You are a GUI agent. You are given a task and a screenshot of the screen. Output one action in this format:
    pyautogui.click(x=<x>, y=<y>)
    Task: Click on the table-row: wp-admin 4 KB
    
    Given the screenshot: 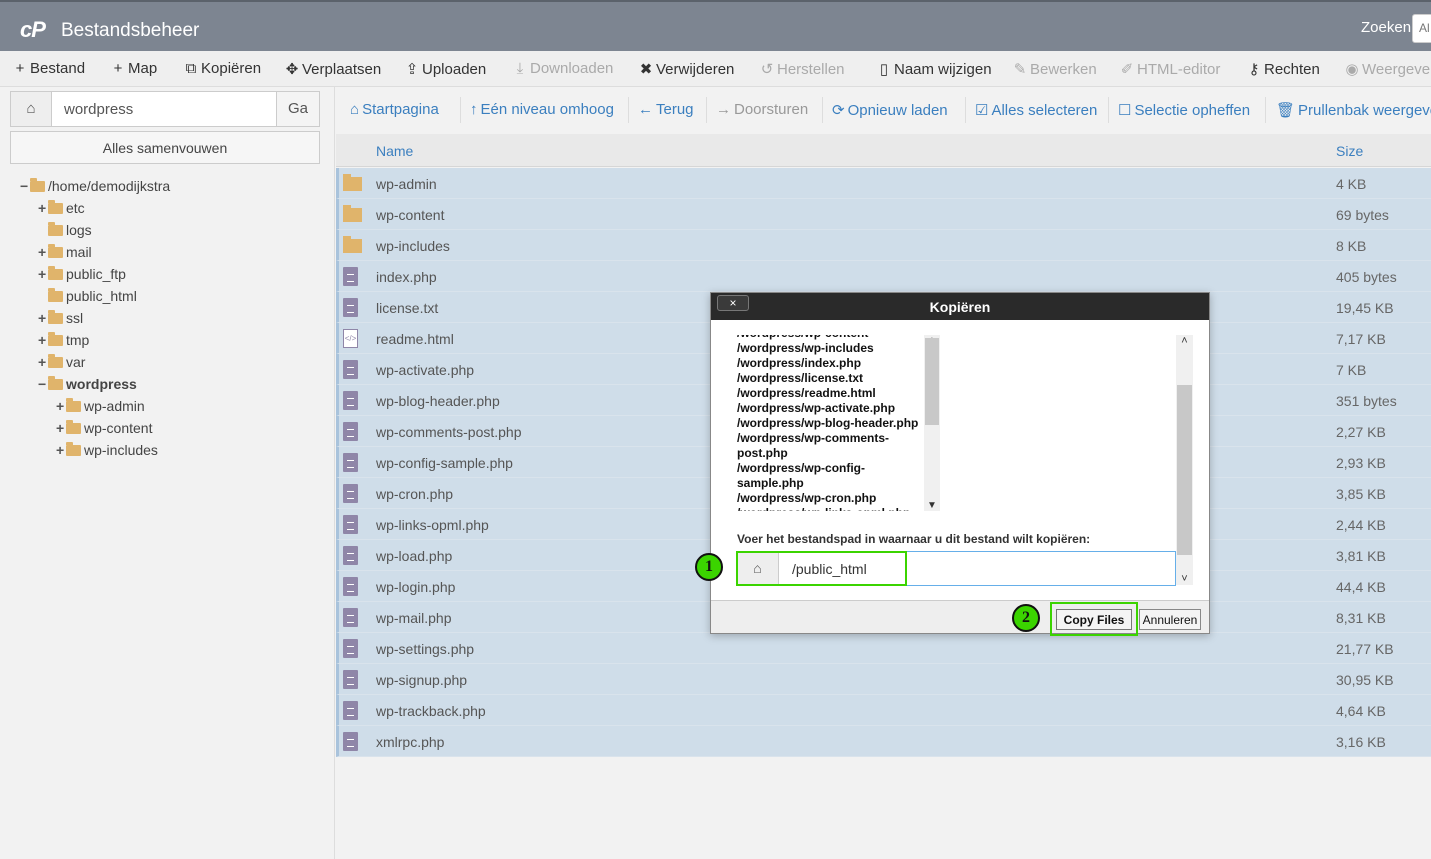 What is the action you would take?
    pyautogui.click(x=883, y=183)
    